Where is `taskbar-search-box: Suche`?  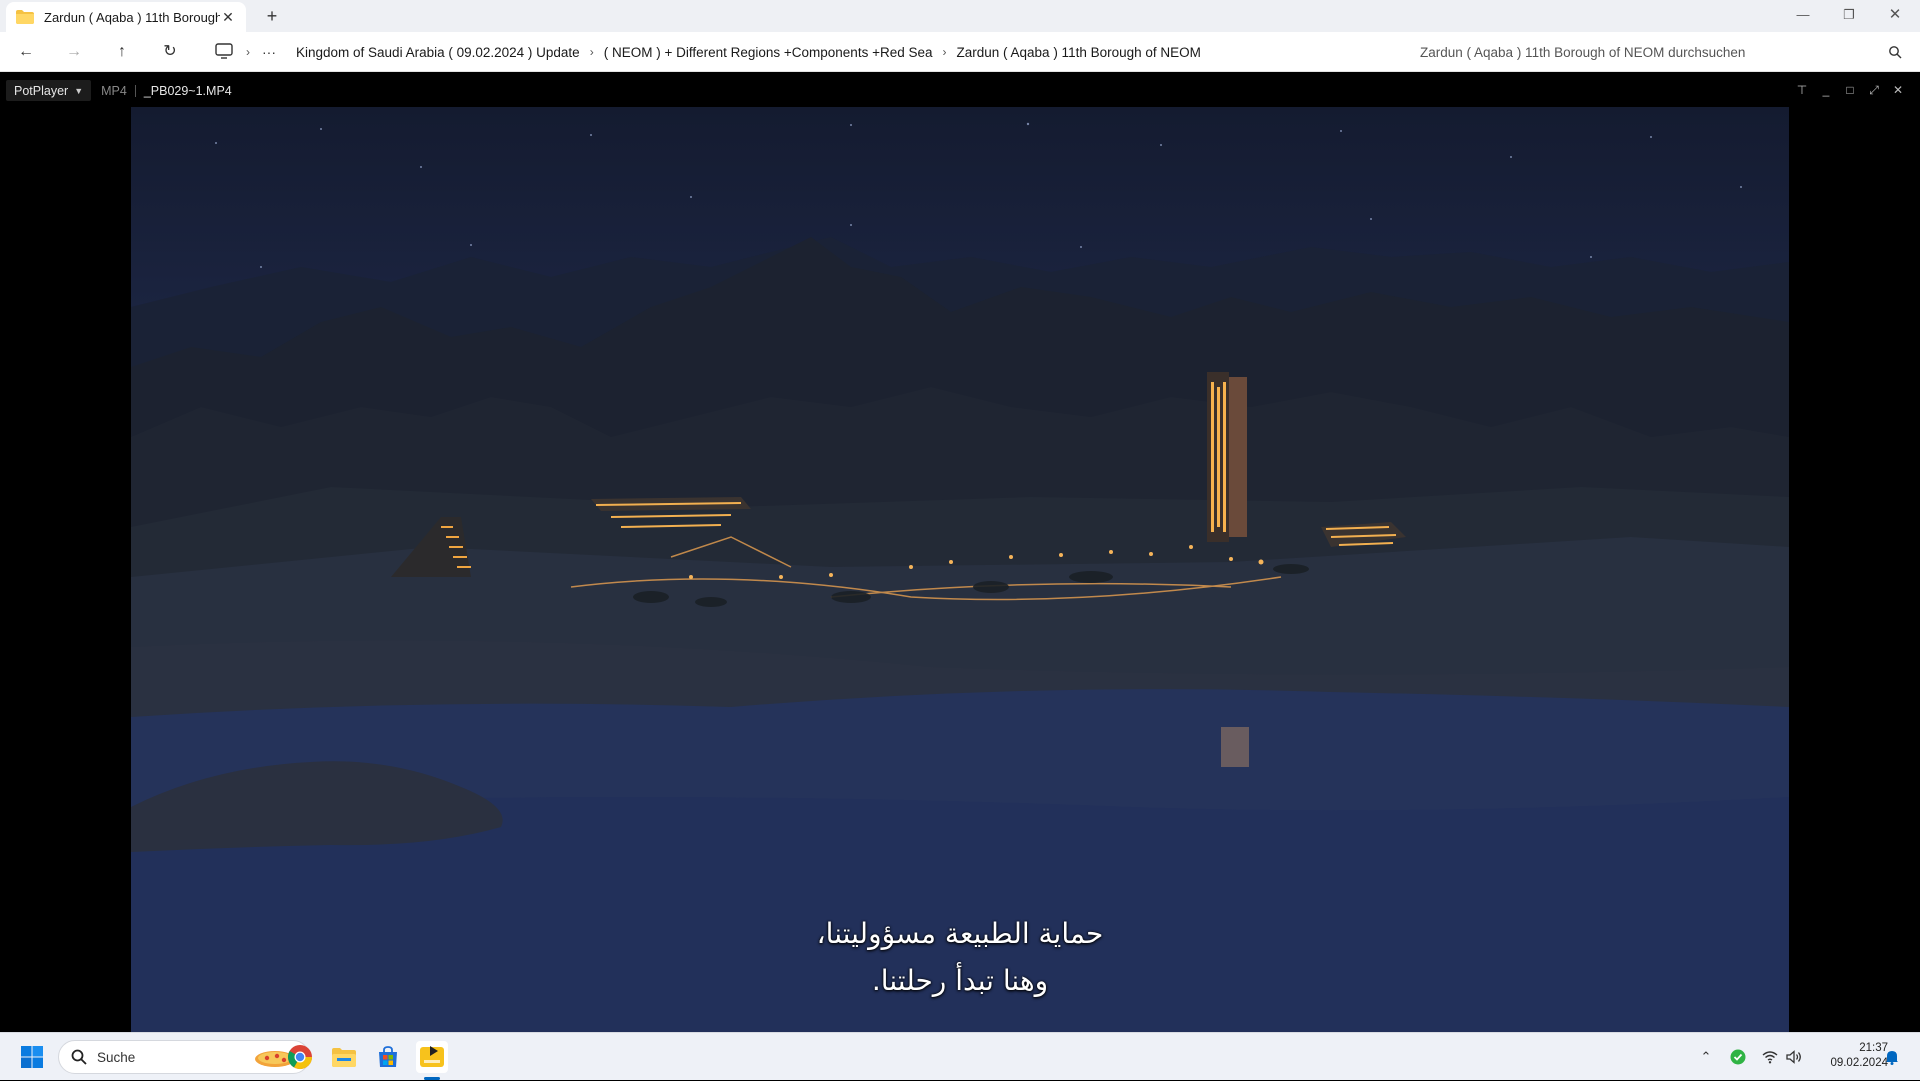
taskbar-search-box: Suche is located at coordinates (184, 1057).